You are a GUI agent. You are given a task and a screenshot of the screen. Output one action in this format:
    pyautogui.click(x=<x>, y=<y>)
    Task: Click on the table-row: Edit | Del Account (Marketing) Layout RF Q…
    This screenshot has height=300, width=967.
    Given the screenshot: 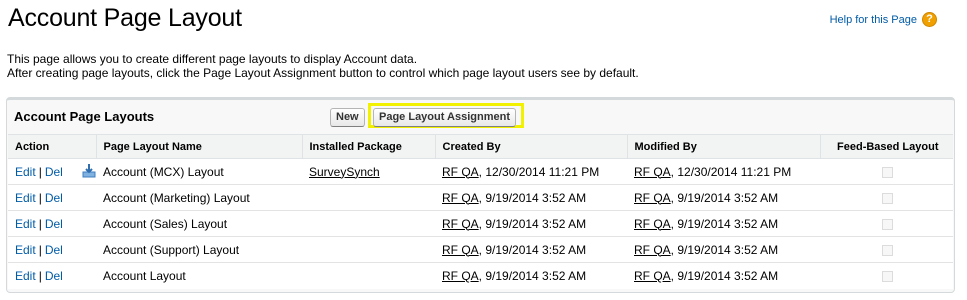 What is the action you would take?
    pyautogui.click(x=480, y=197)
    